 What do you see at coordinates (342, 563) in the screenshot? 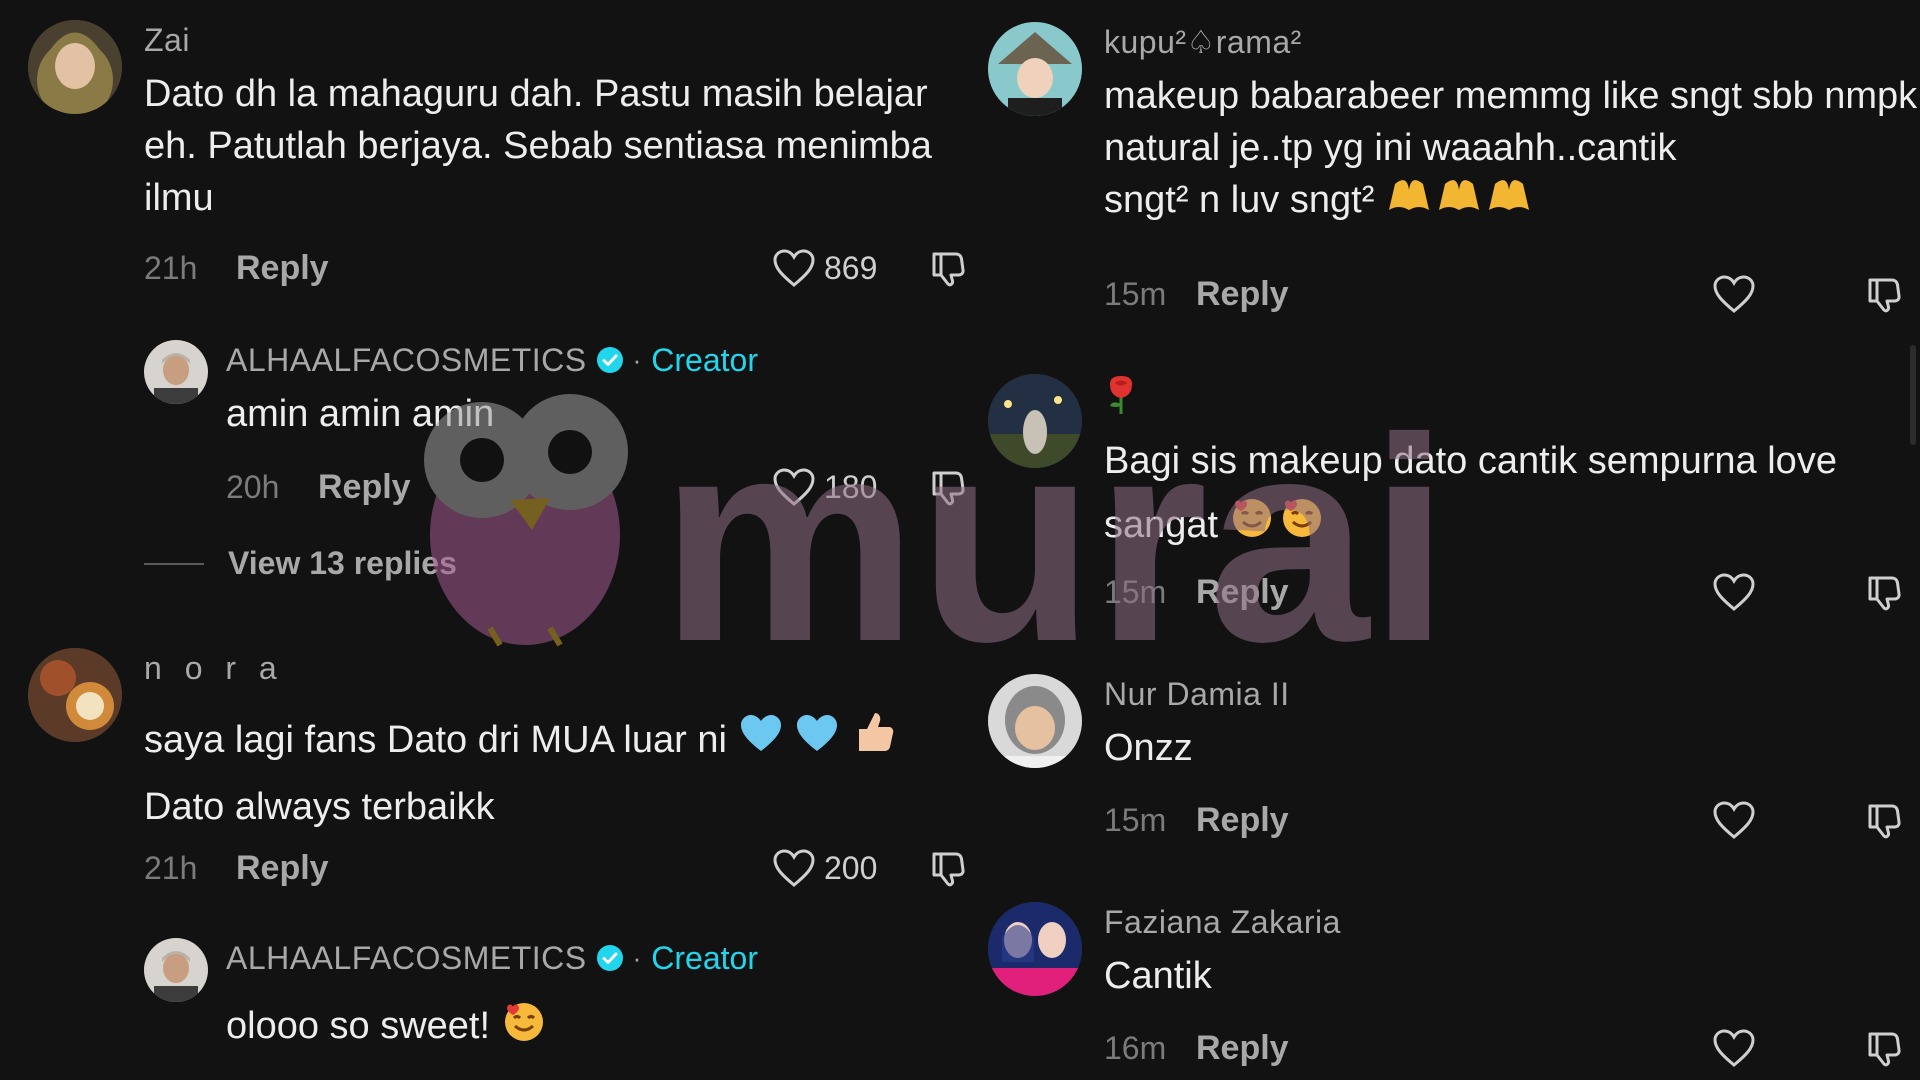
I see `view-replies-label: View 13 replies` at bounding box center [342, 563].